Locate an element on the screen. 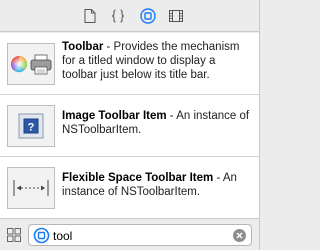 The width and height of the screenshot is (320, 250). view-mode-toggle is located at coordinates (14, 235).